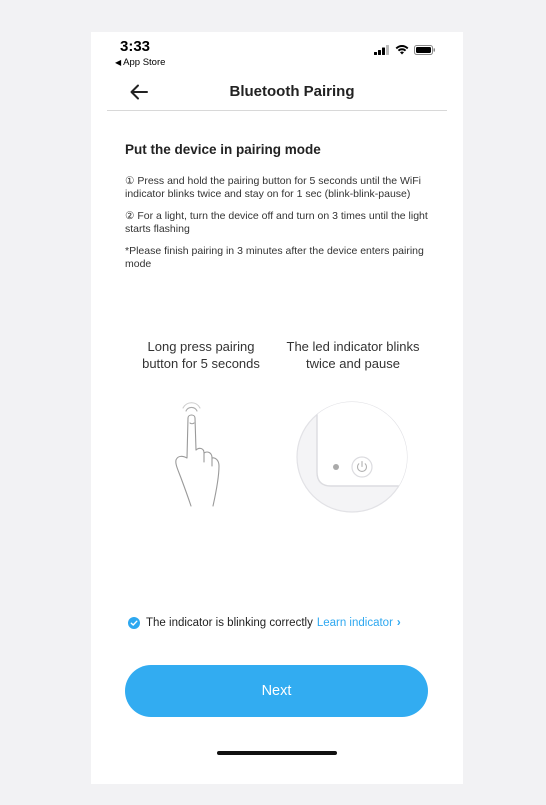 This screenshot has height=805, width=546. Describe the element at coordinates (381, 50) in the screenshot. I see `signal-icon` at that location.